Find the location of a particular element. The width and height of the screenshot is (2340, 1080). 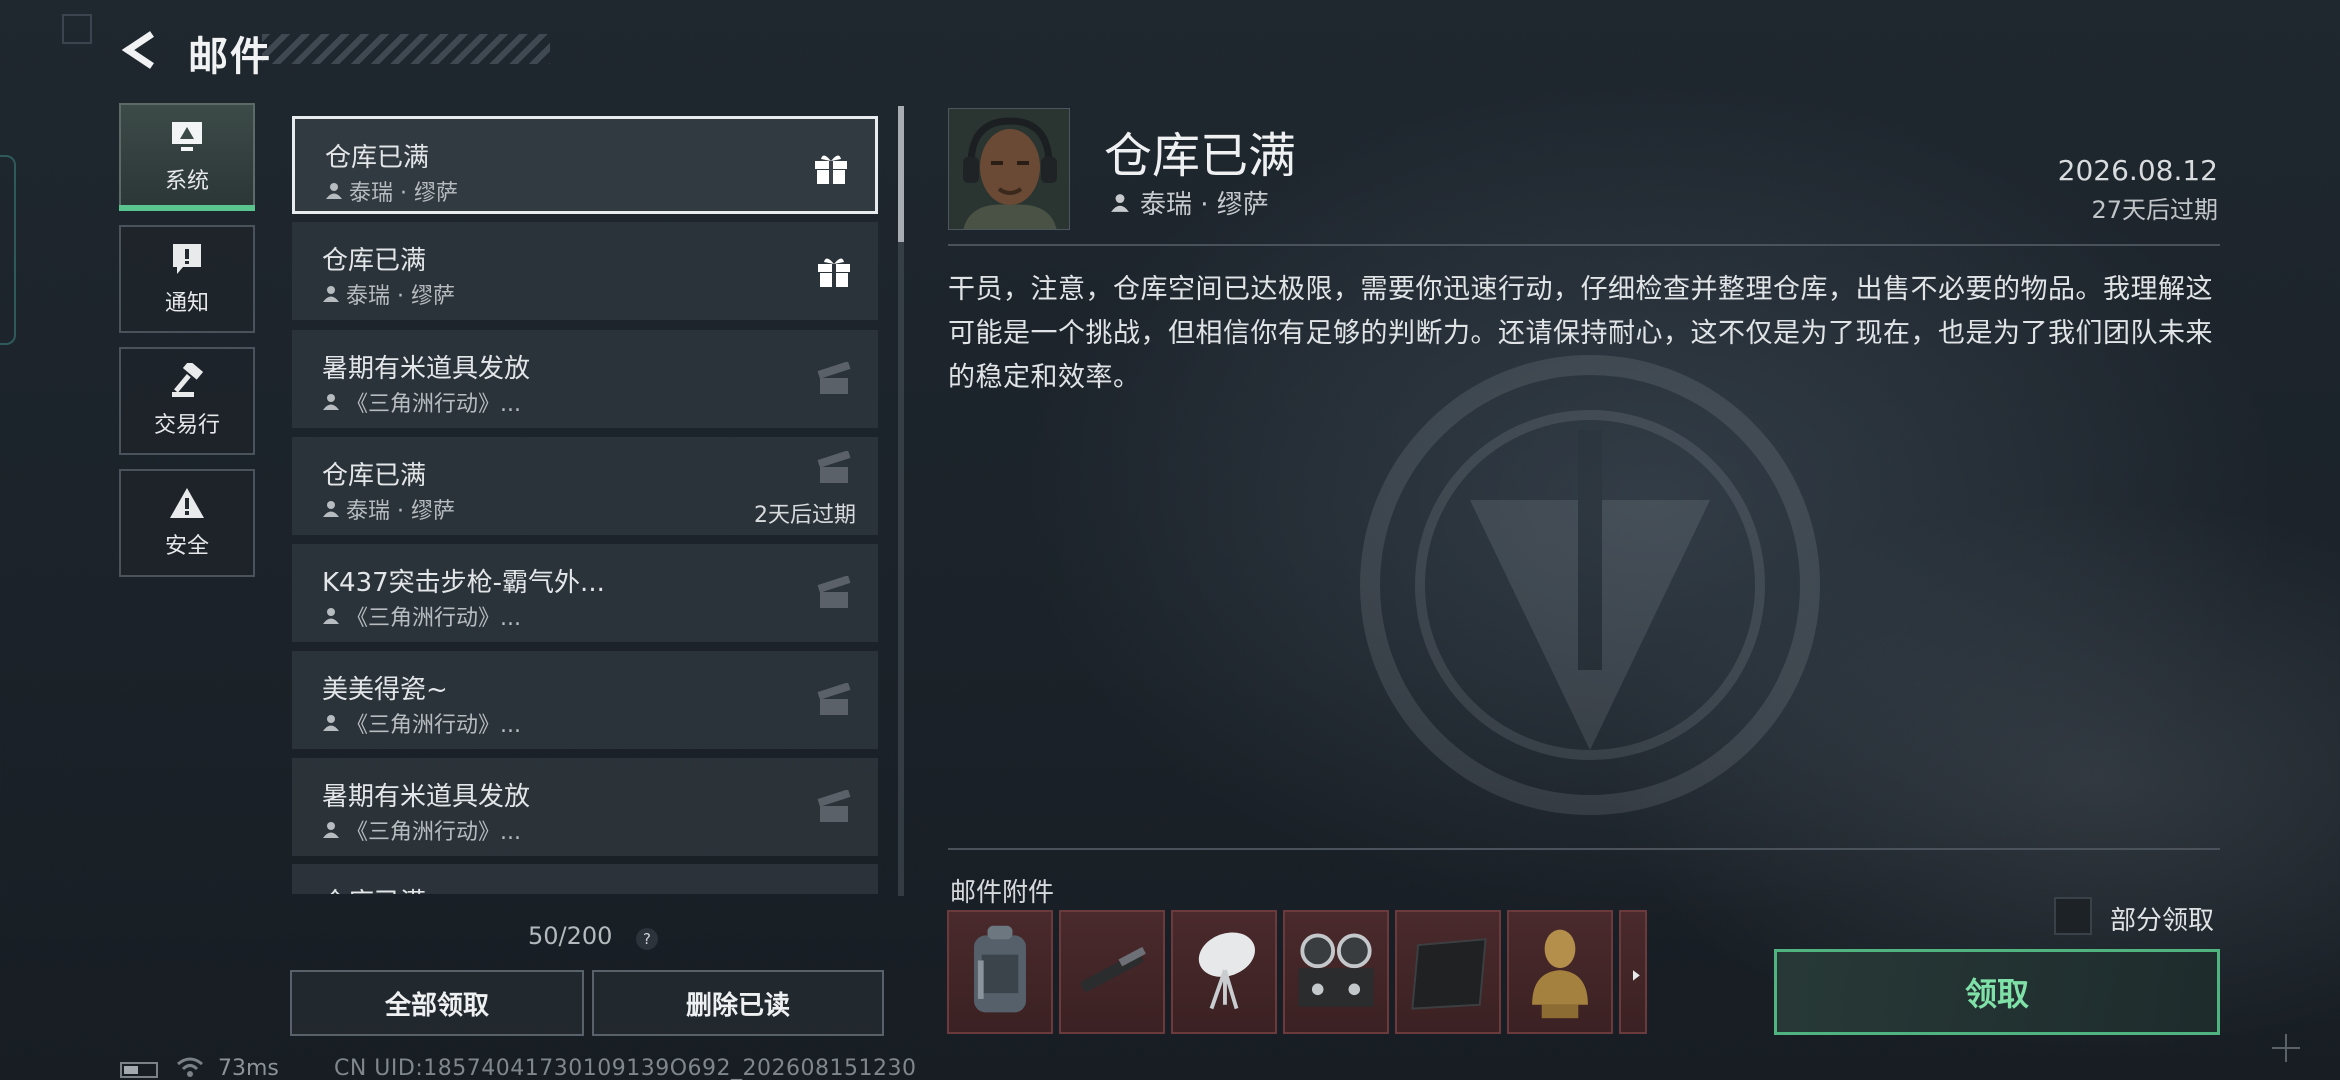

attachment-list is located at coordinates (1347, 972).